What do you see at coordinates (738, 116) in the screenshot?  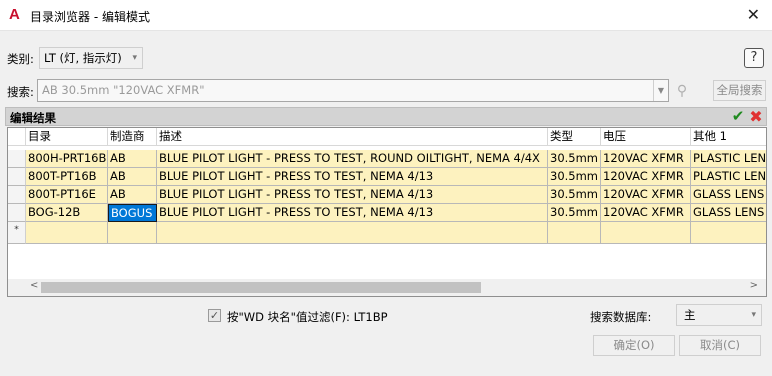 I see `accept-edits-icon: ✔` at bounding box center [738, 116].